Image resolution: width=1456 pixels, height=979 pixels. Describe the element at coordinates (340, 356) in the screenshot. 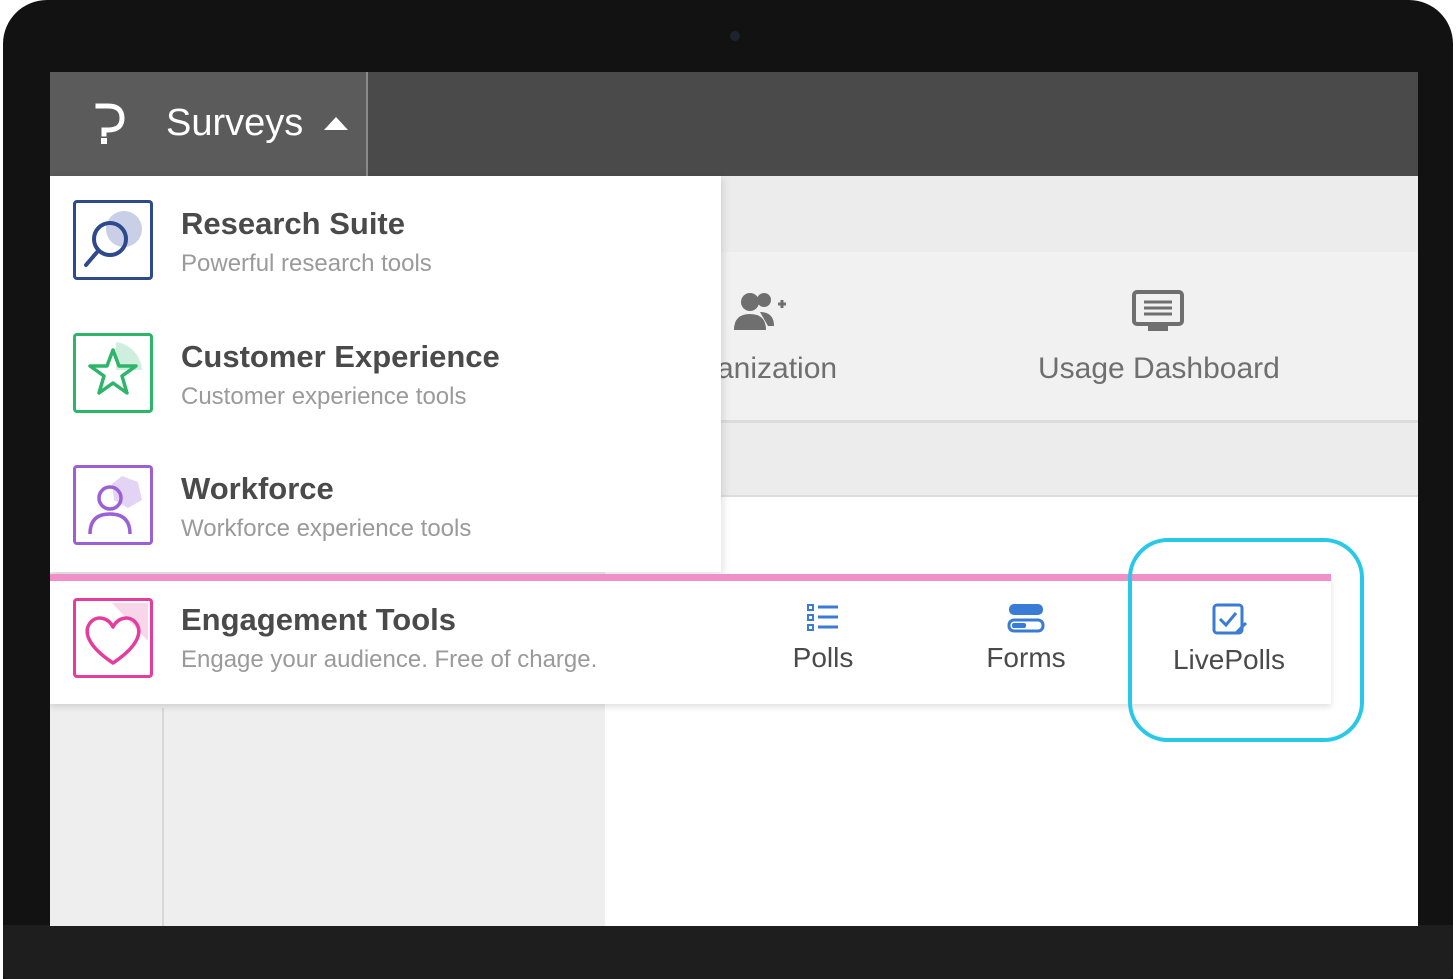

I see `menu-item-title: Customer Experience` at that location.